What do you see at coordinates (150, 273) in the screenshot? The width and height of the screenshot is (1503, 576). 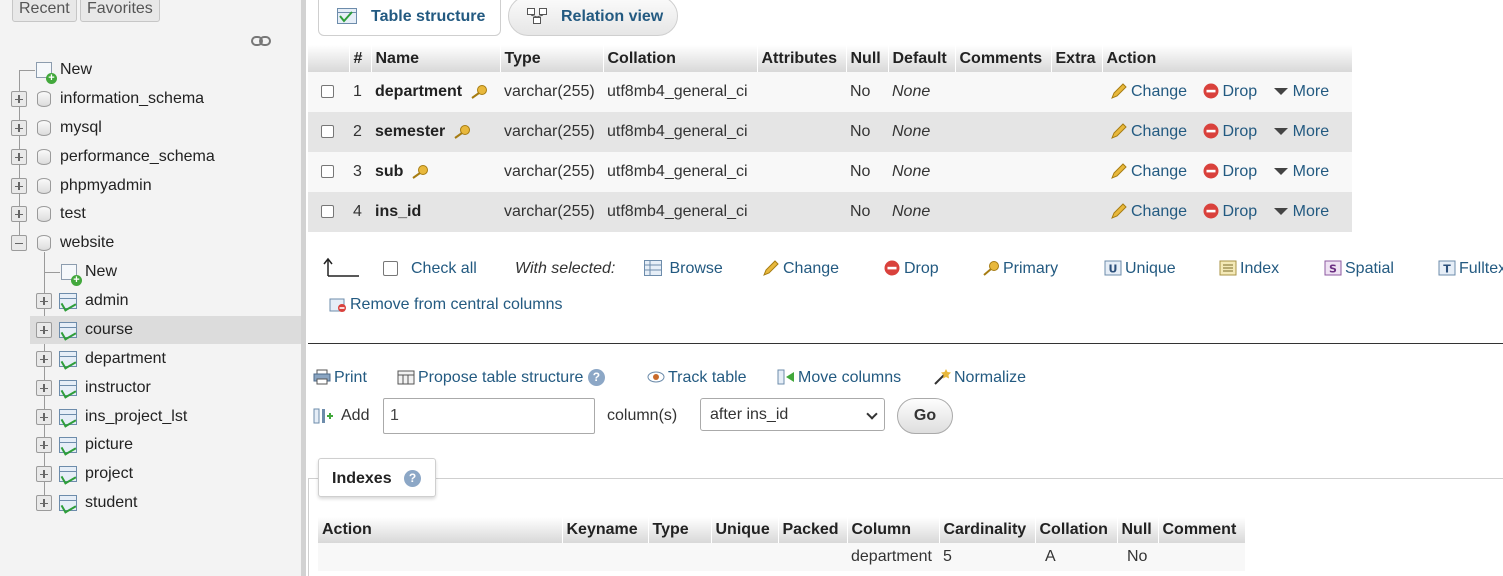 I see `tree-item-website-new: New` at bounding box center [150, 273].